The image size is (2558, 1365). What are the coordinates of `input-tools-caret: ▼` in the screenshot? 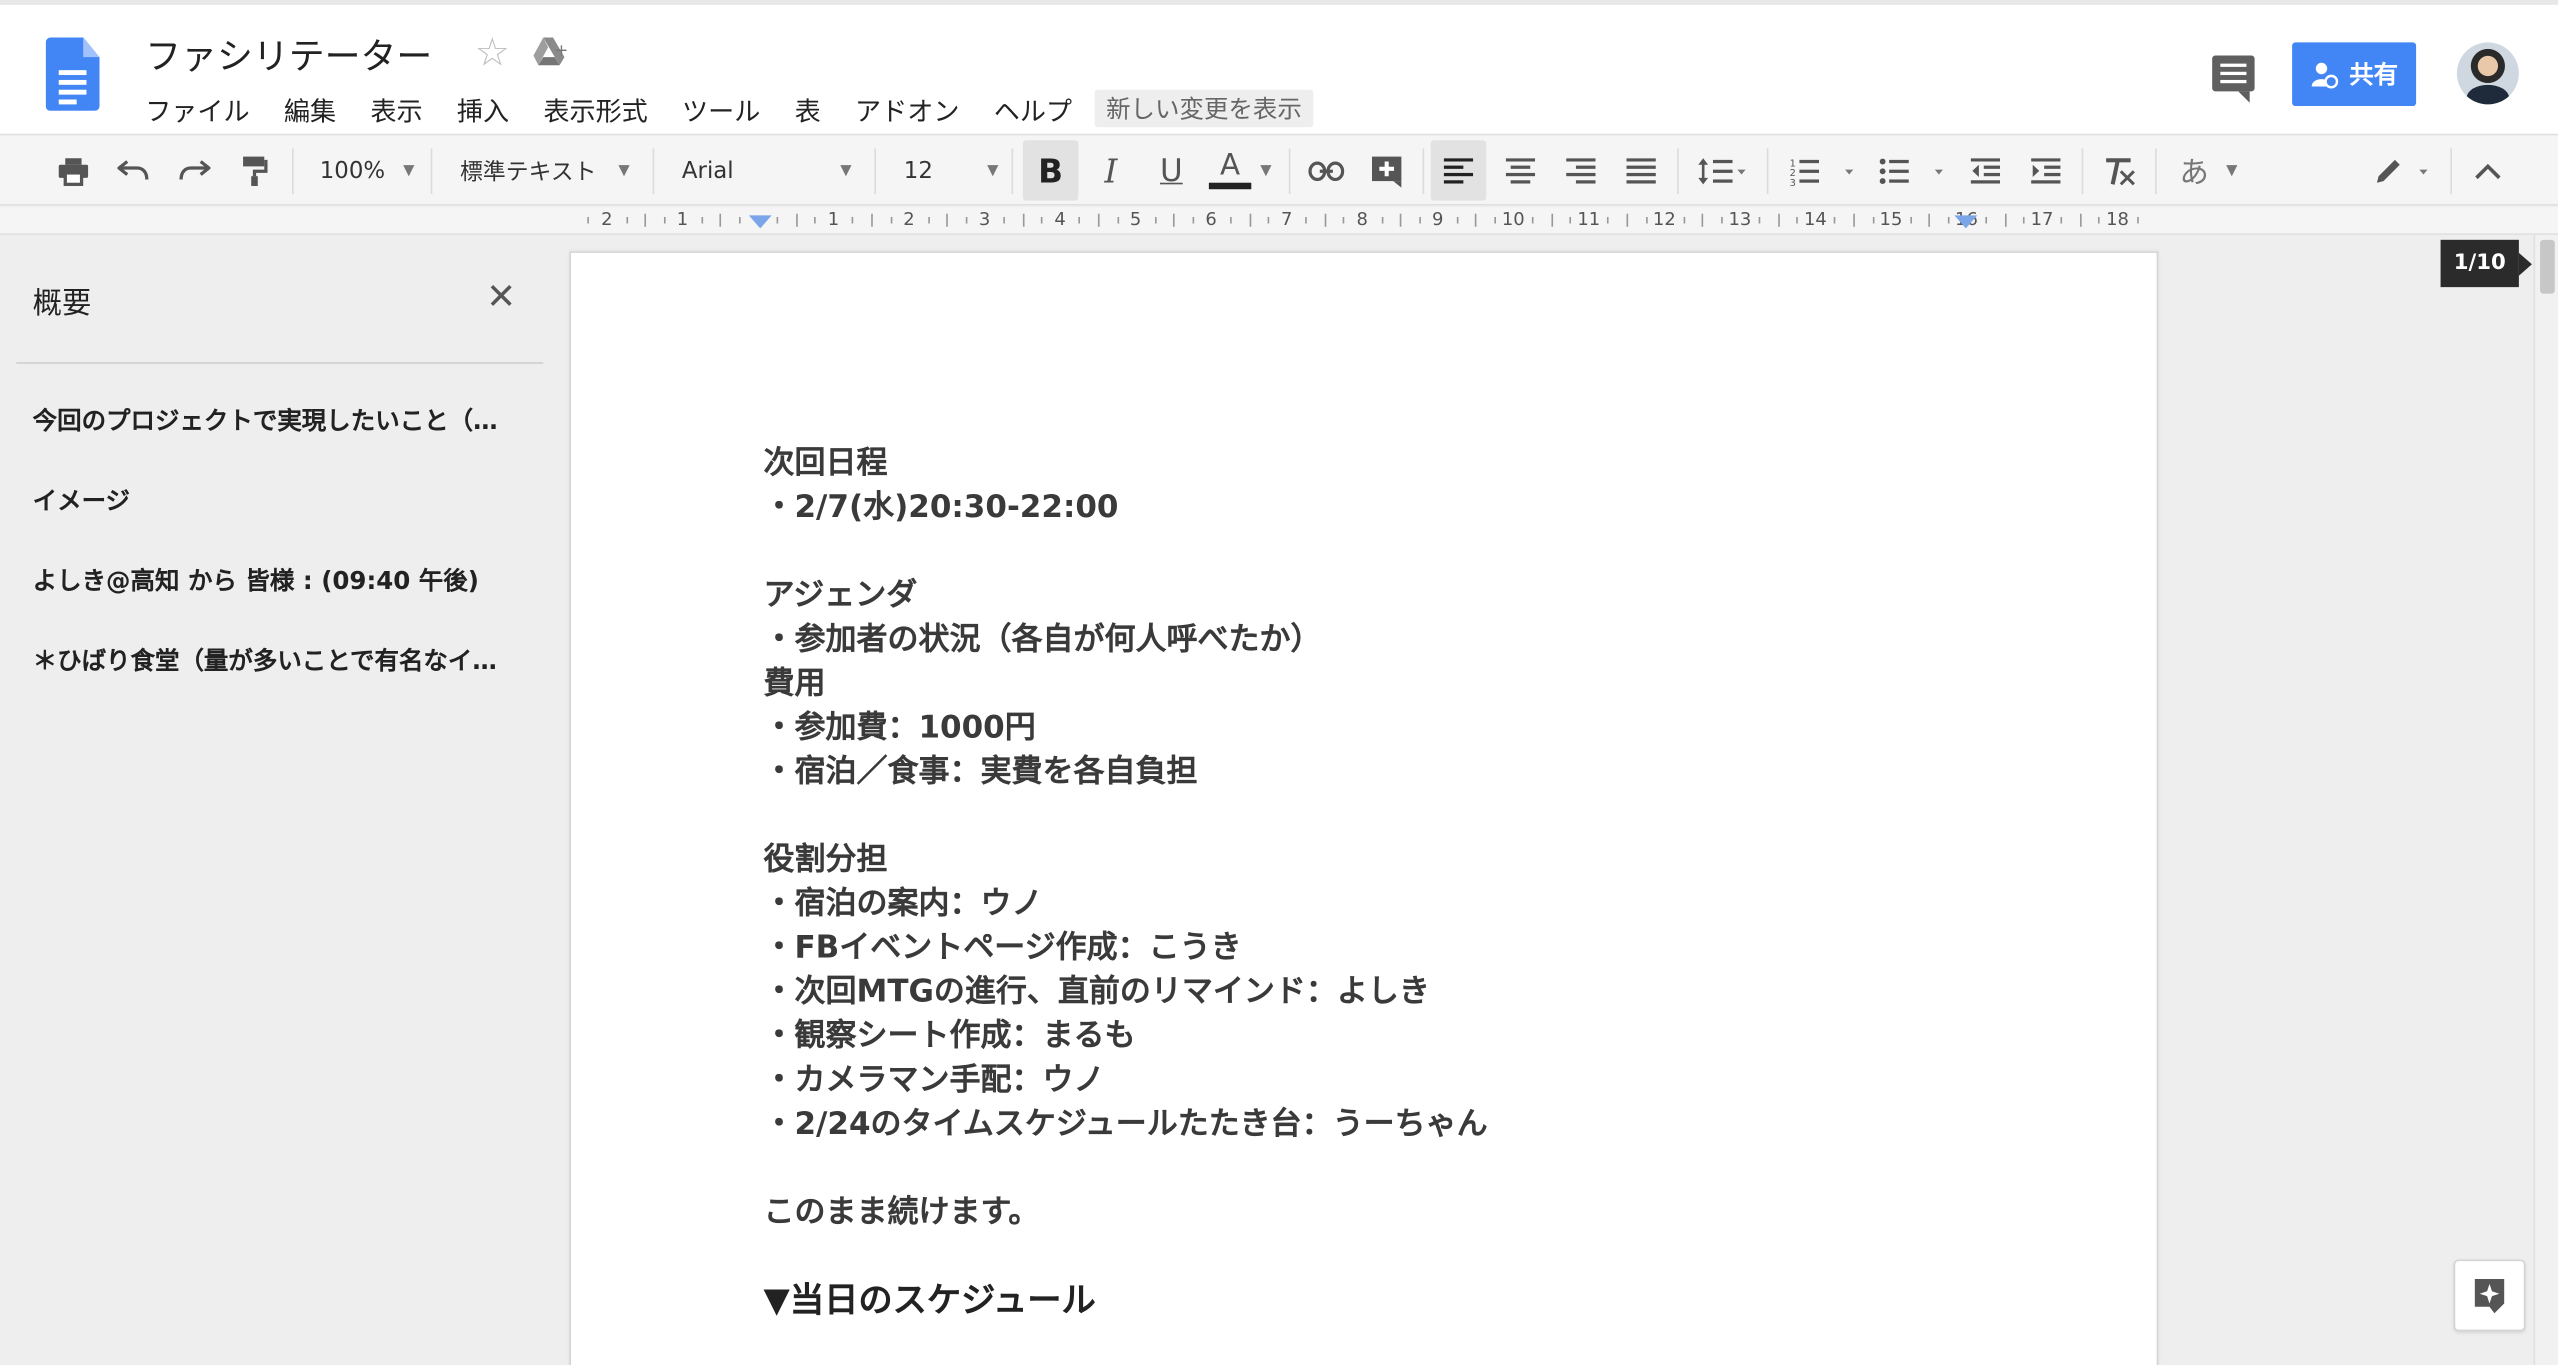 It's located at (2232, 170).